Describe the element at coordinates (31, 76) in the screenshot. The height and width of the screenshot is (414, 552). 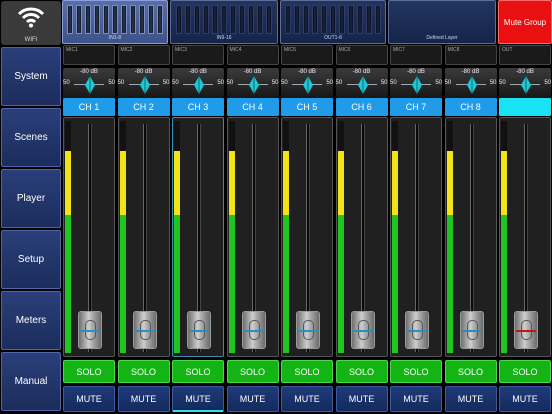
I see `nav-system-button: System` at that location.